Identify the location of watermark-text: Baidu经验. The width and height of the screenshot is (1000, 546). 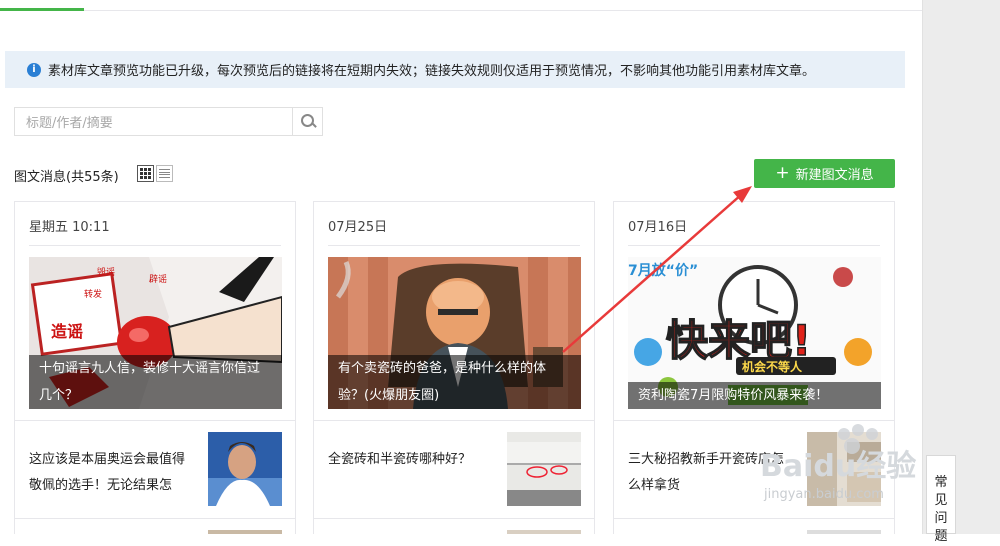
(838, 466).